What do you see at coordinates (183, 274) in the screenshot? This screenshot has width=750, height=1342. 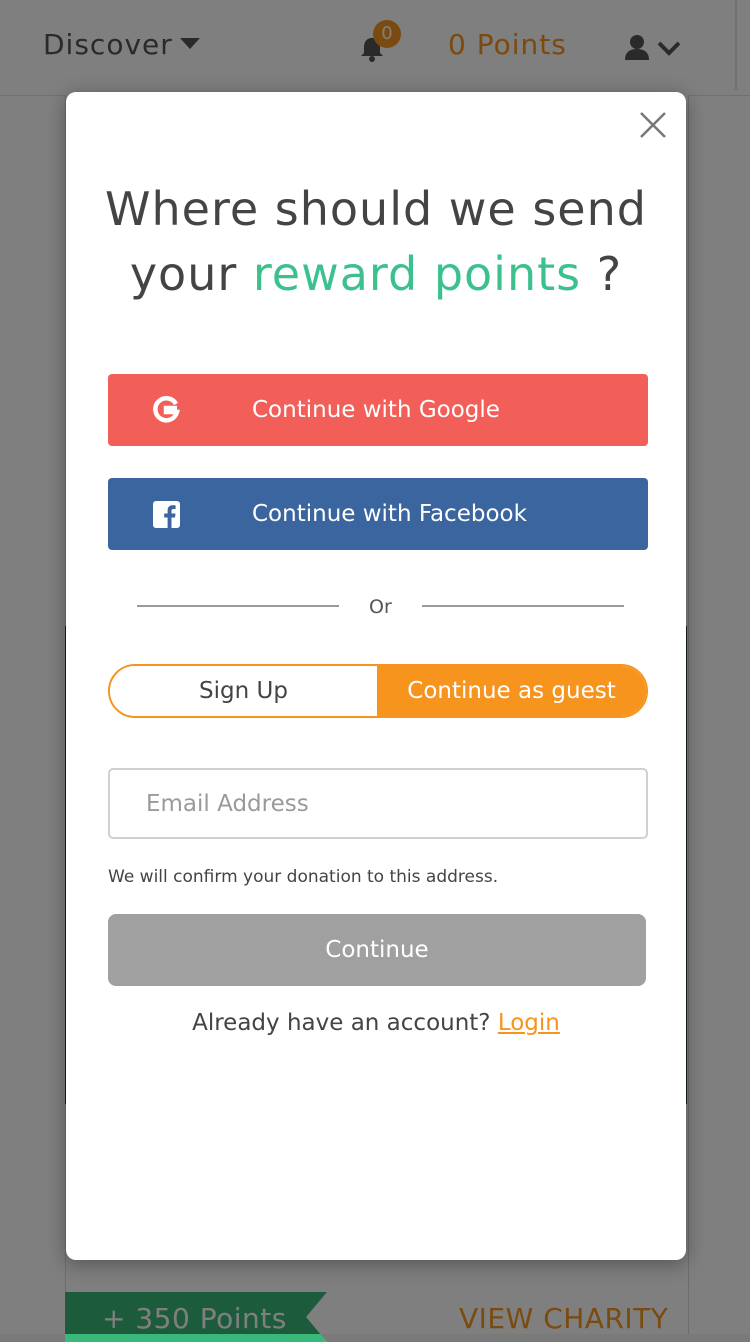 I see `title-prefix: your` at bounding box center [183, 274].